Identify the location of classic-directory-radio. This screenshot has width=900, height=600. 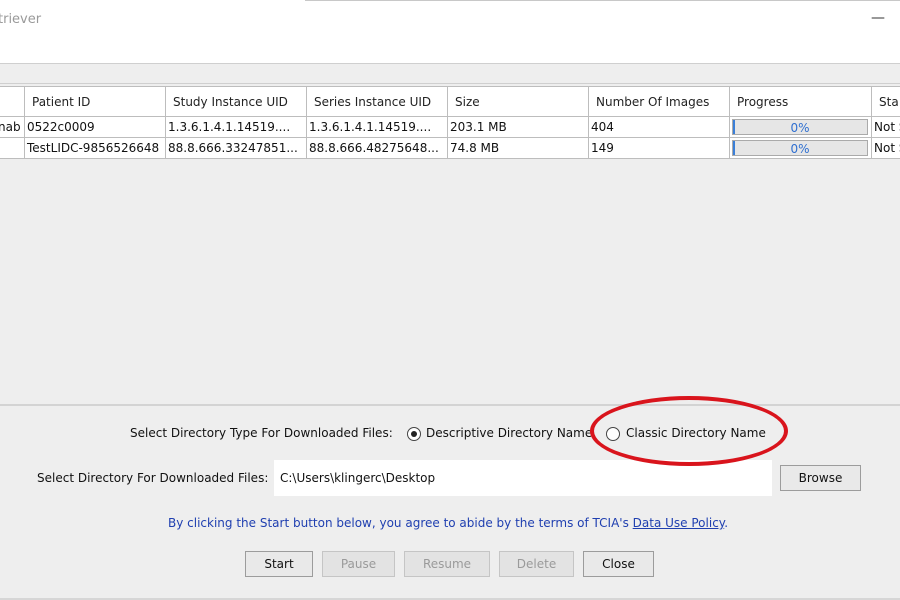
(613, 434).